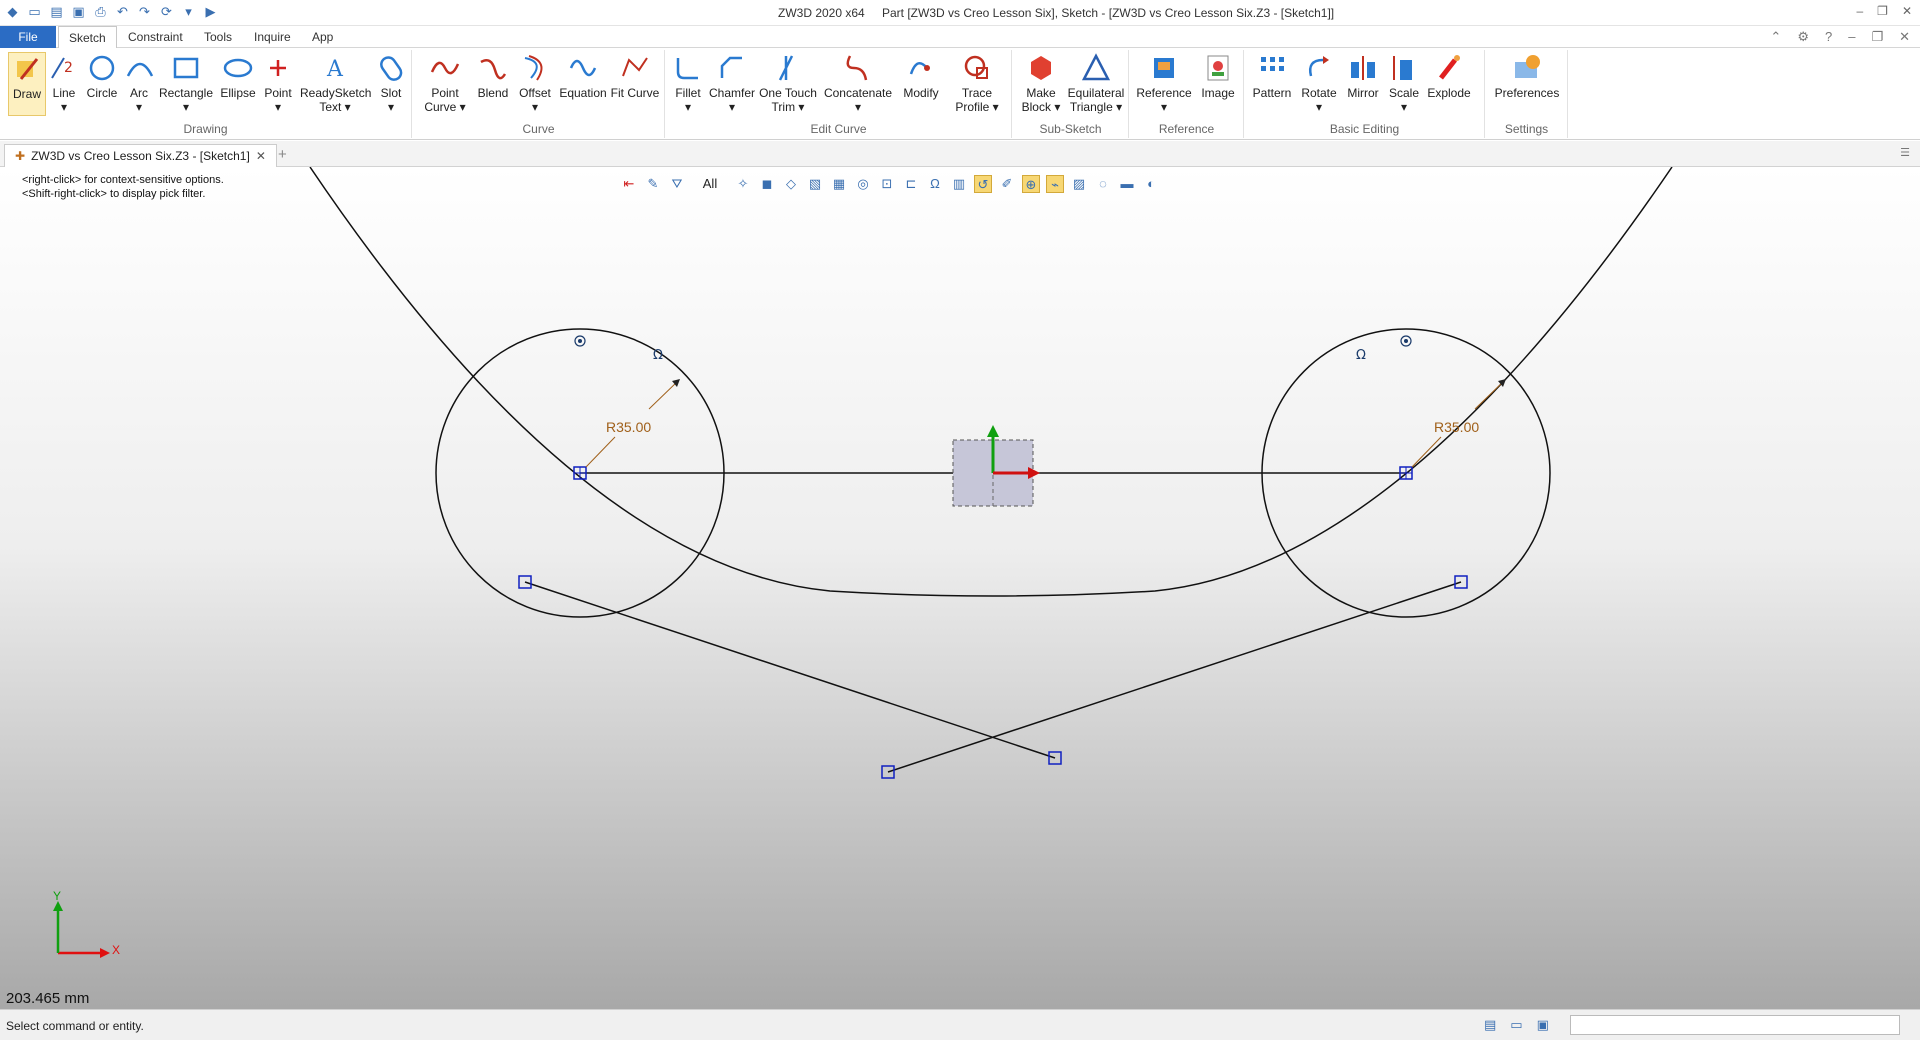 This screenshot has height=1040, width=1920. What do you see at coordinates (34, 11) in the screenshot?
I see `new-file-icon: ▭` at bounding box center [34, 11].